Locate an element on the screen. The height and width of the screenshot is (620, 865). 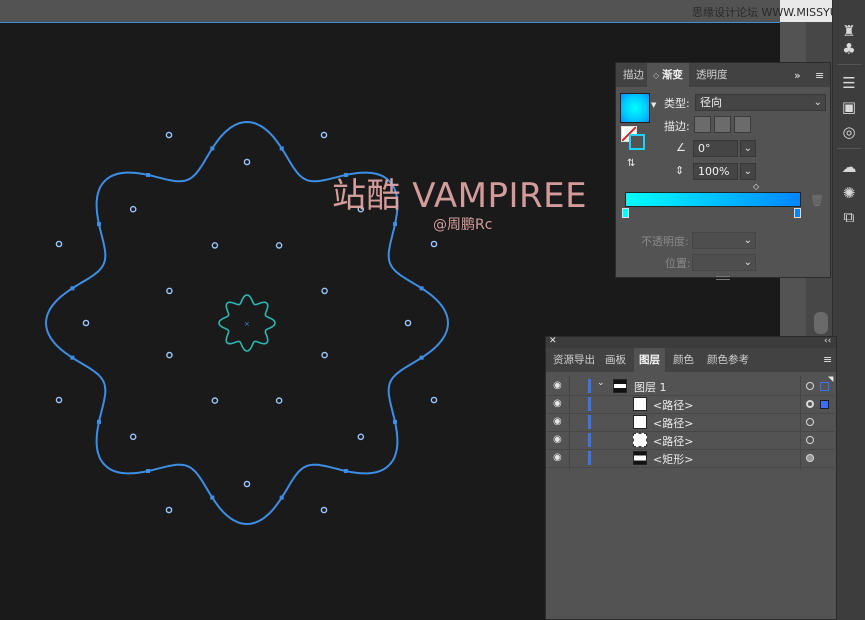
stroke-along-button is located at coordinates (722, 124).